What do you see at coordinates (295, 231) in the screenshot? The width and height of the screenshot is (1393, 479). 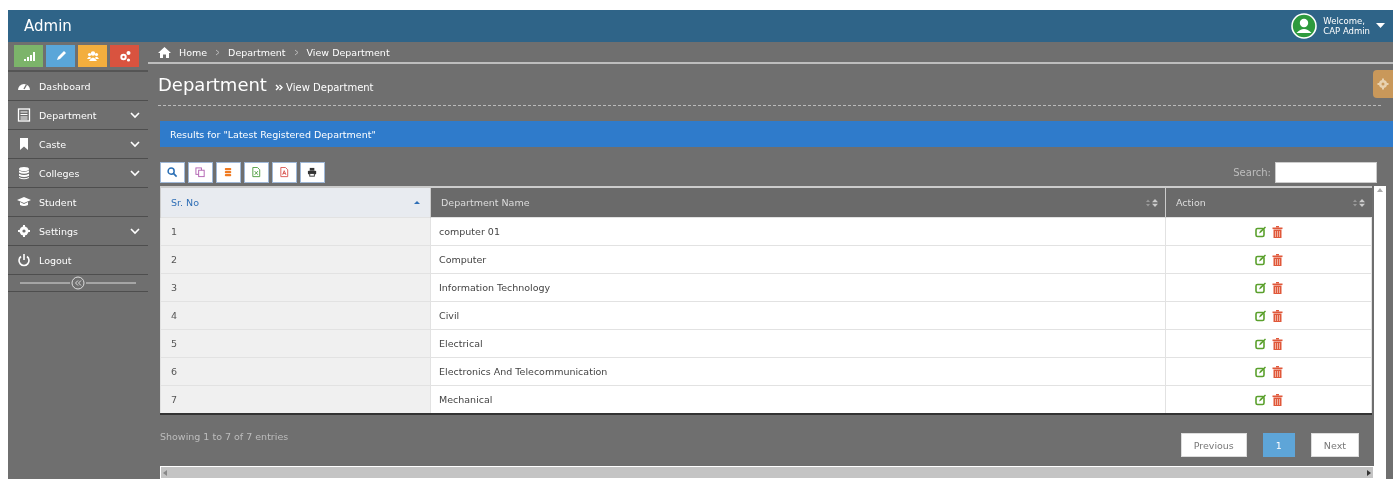 I see `table-cell: 1` at bounding box center [295, 231].